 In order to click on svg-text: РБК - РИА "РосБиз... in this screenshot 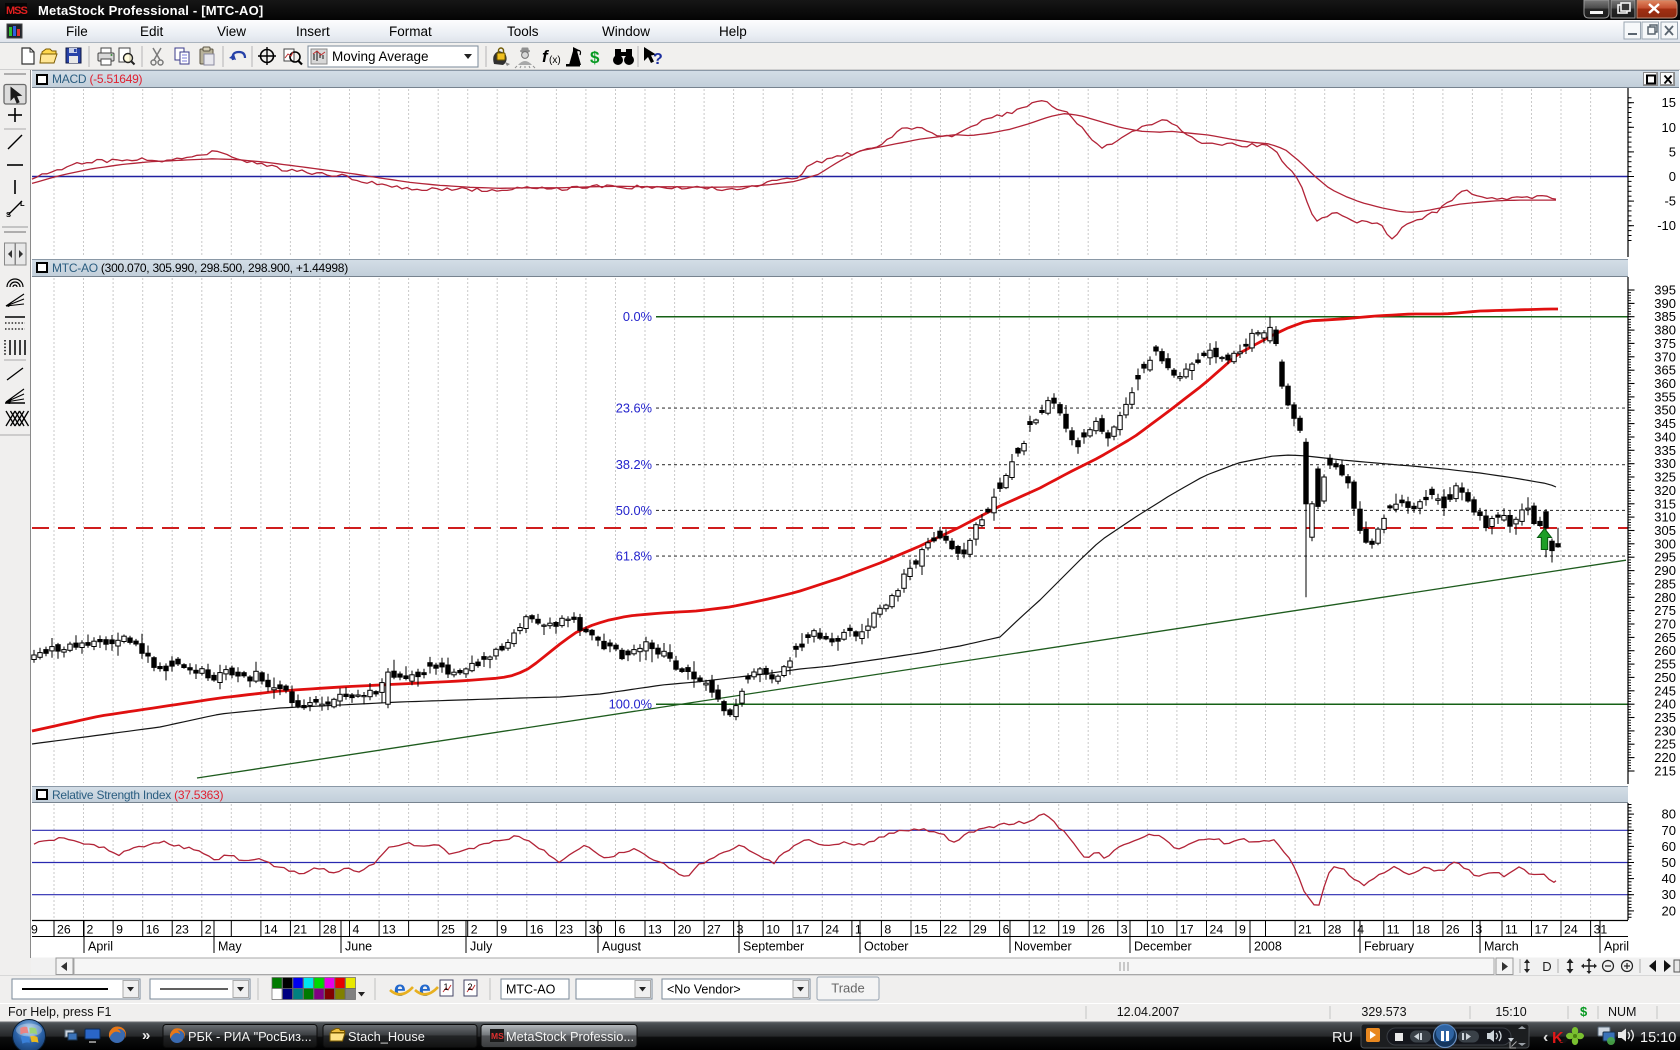, I will do `click(250, 1036)`.